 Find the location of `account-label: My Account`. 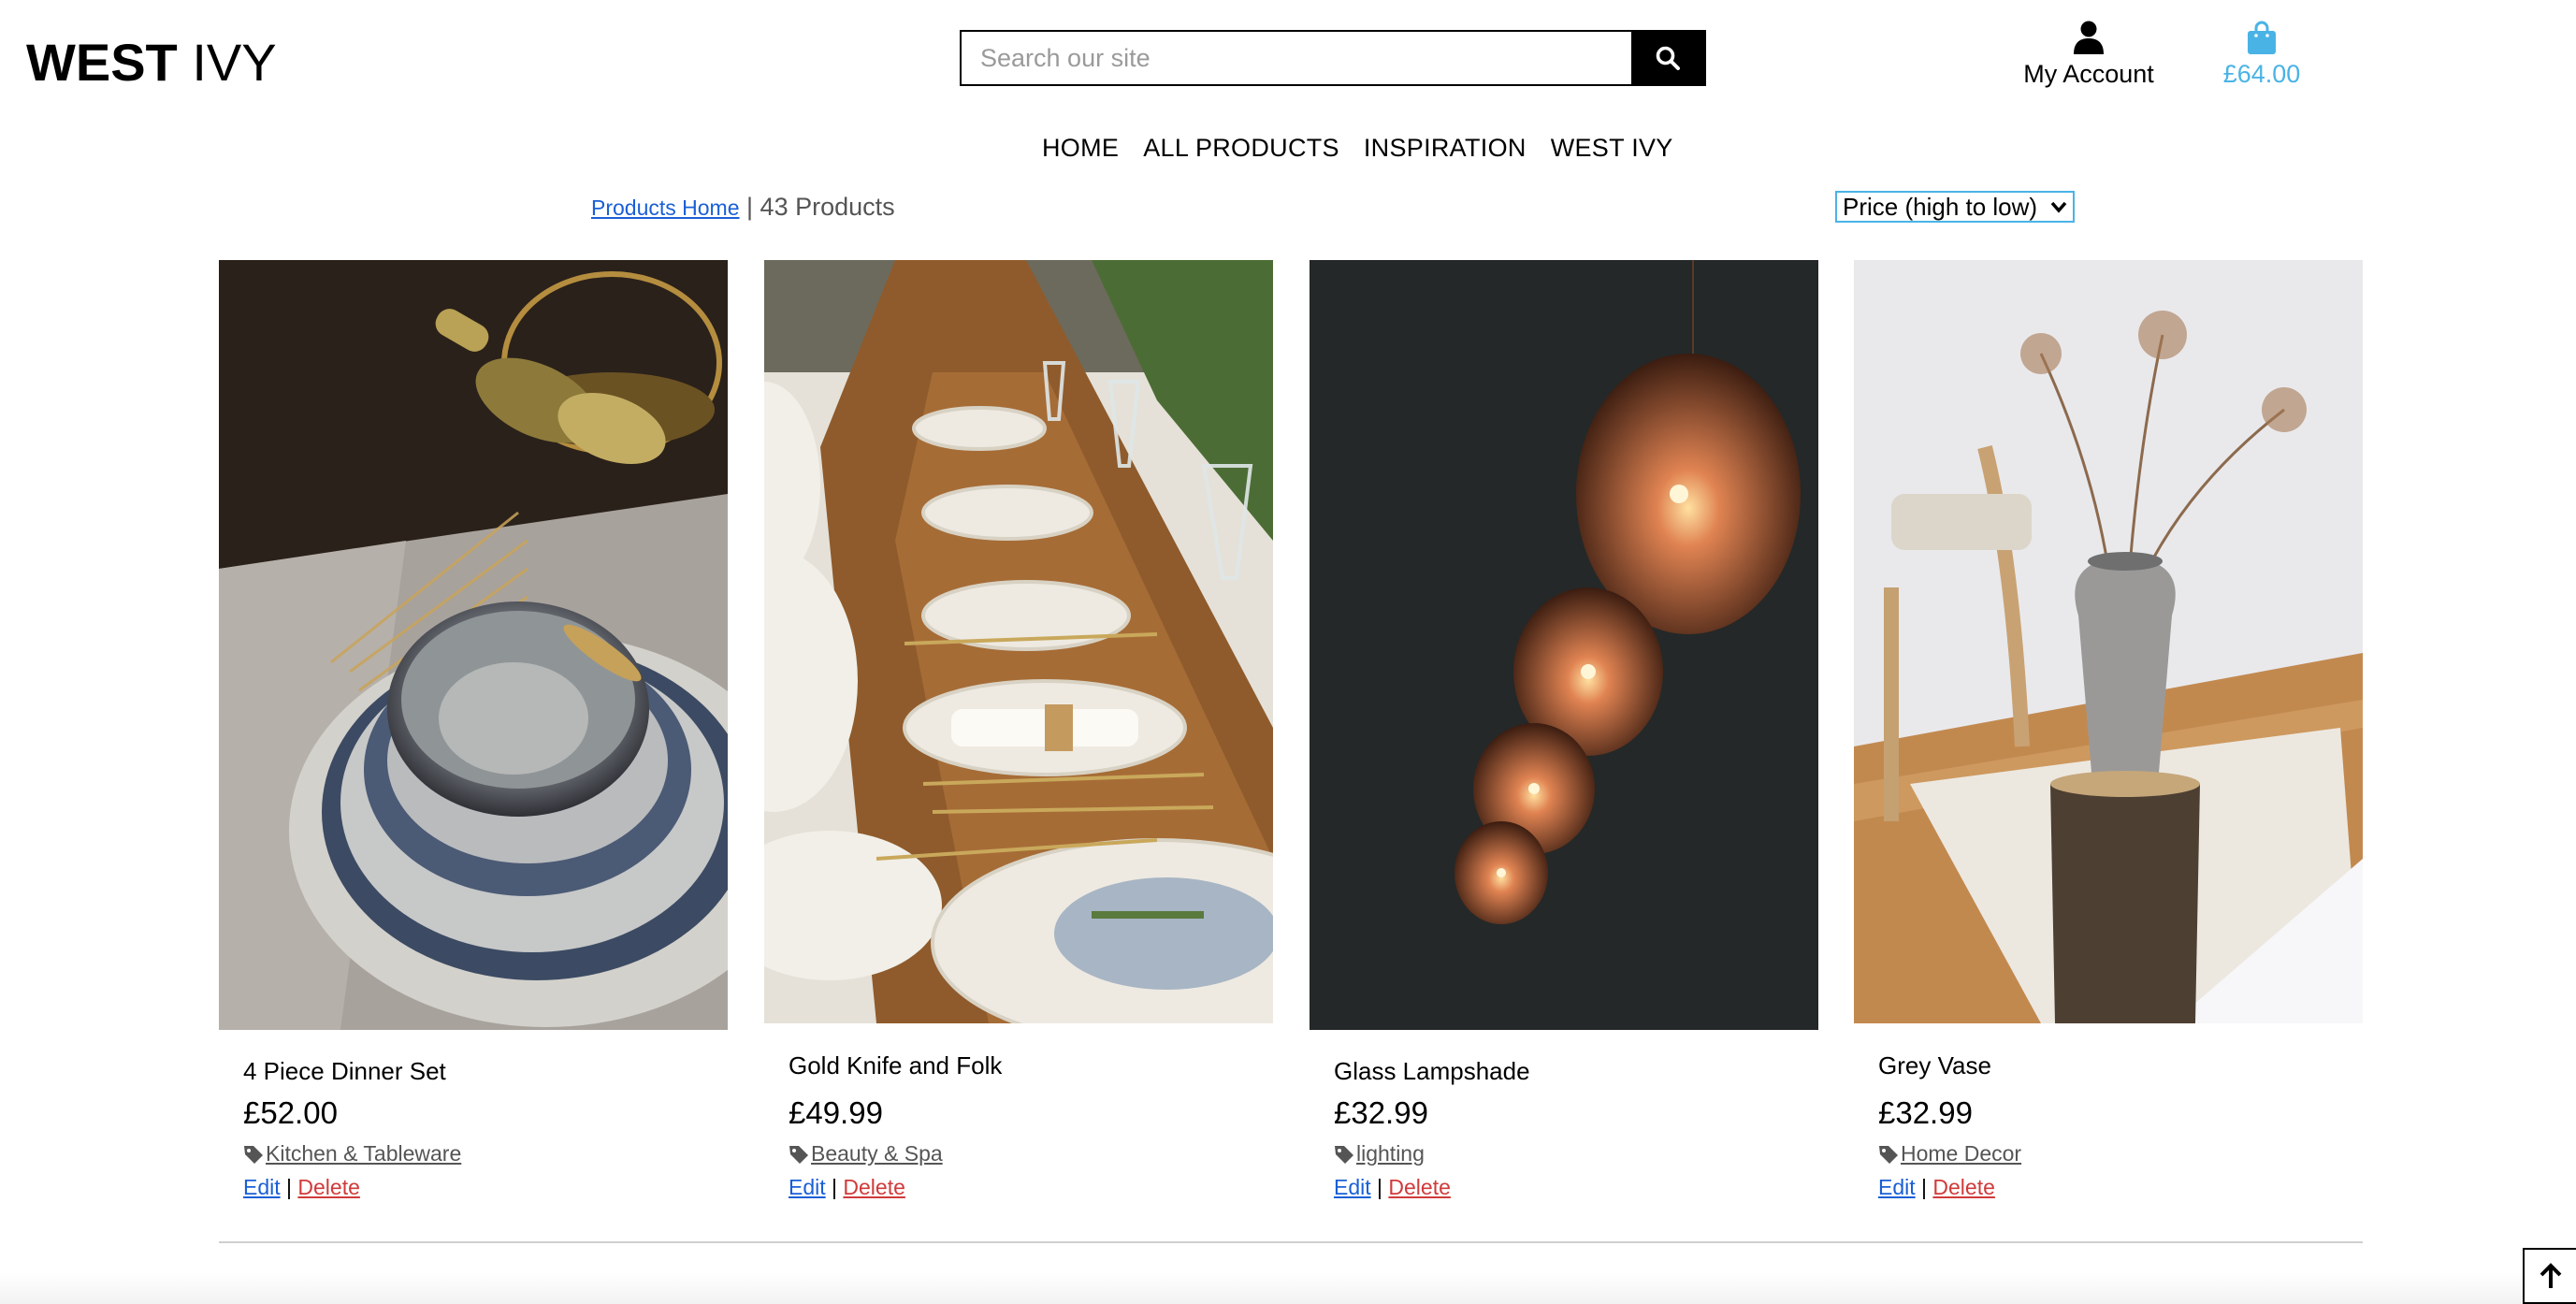

account-label: My Account is located at coordinates (2088, 74).